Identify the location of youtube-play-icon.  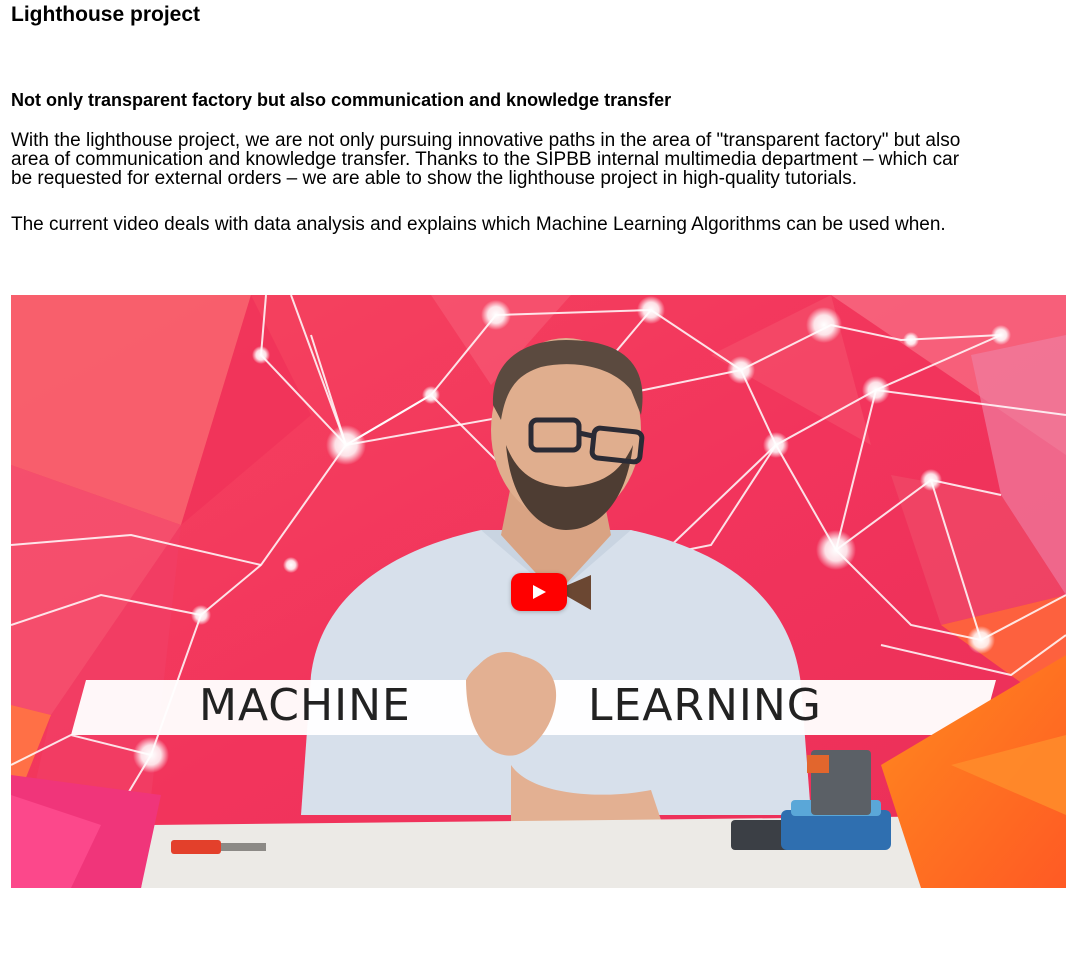
(539, 592).